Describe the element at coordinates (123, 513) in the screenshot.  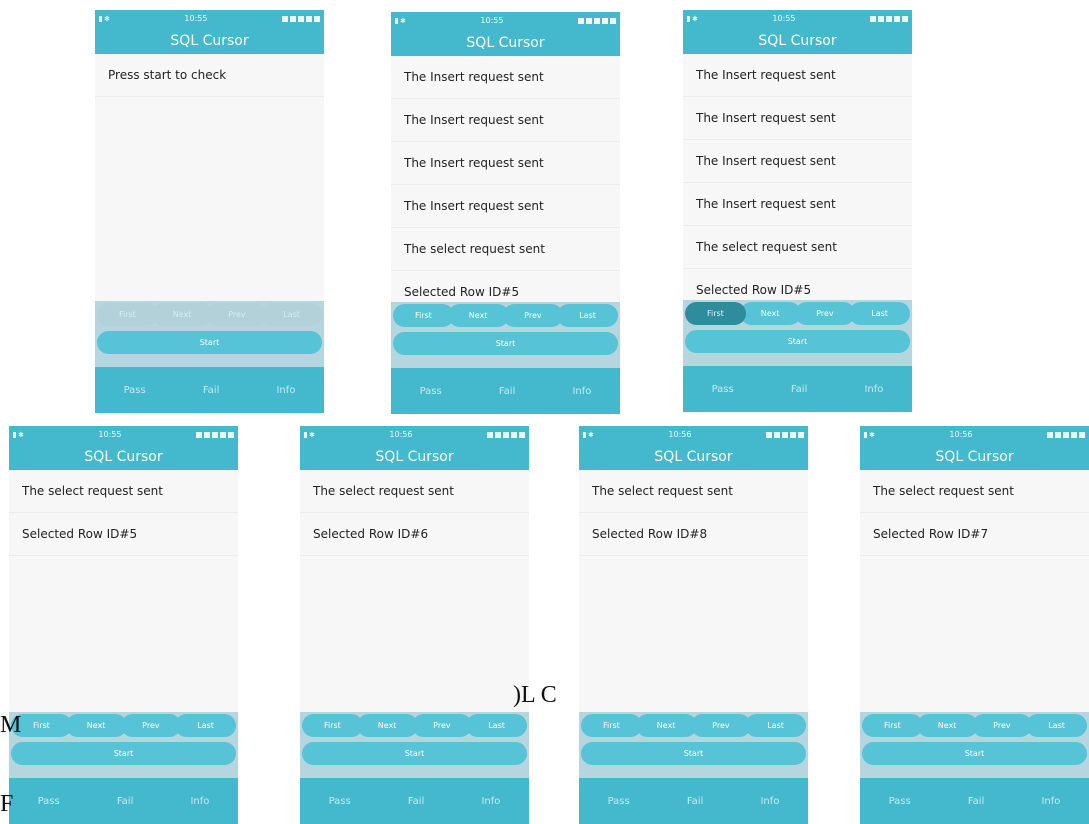
I see `result-list: The select request sent Selected Row ID#5` at that location.